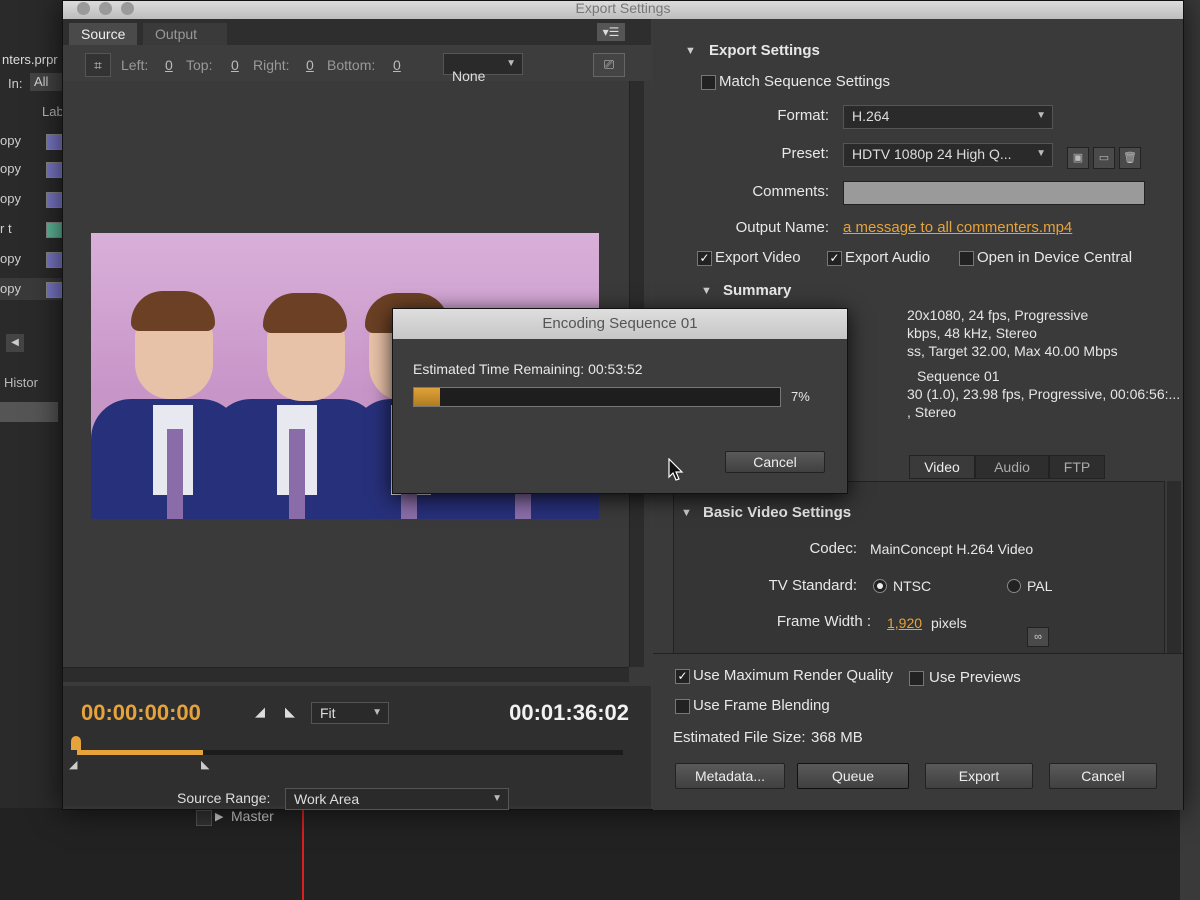 The width and height of the screenshot is (1200, 900). Describe the element at coordinates (141, 713) in the screenshot. I see `current-timecode: 00:00:00:00` at that location.